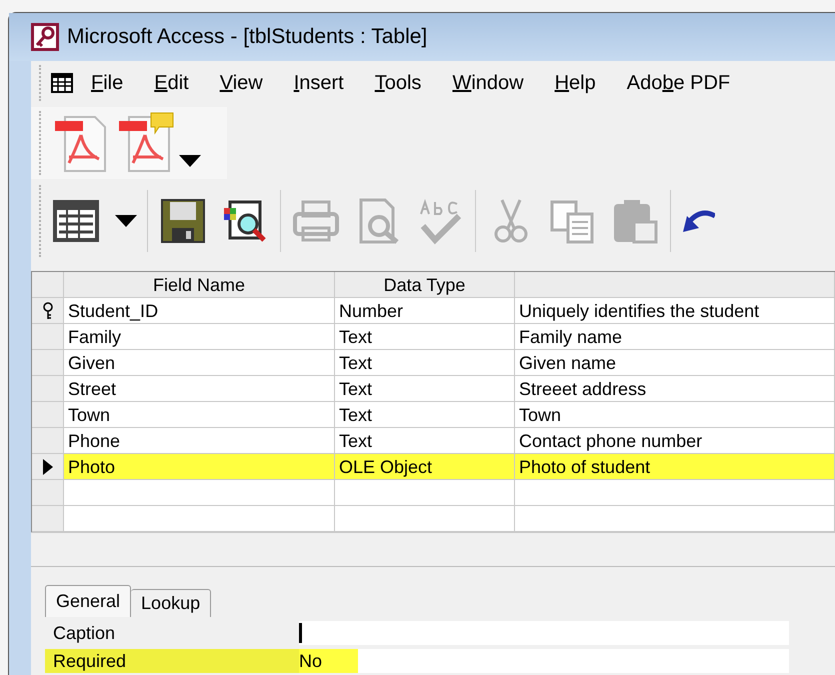 The width and height of the screenshot is (835, 675). I want to click on menu-item: Window, so click(488, 83).